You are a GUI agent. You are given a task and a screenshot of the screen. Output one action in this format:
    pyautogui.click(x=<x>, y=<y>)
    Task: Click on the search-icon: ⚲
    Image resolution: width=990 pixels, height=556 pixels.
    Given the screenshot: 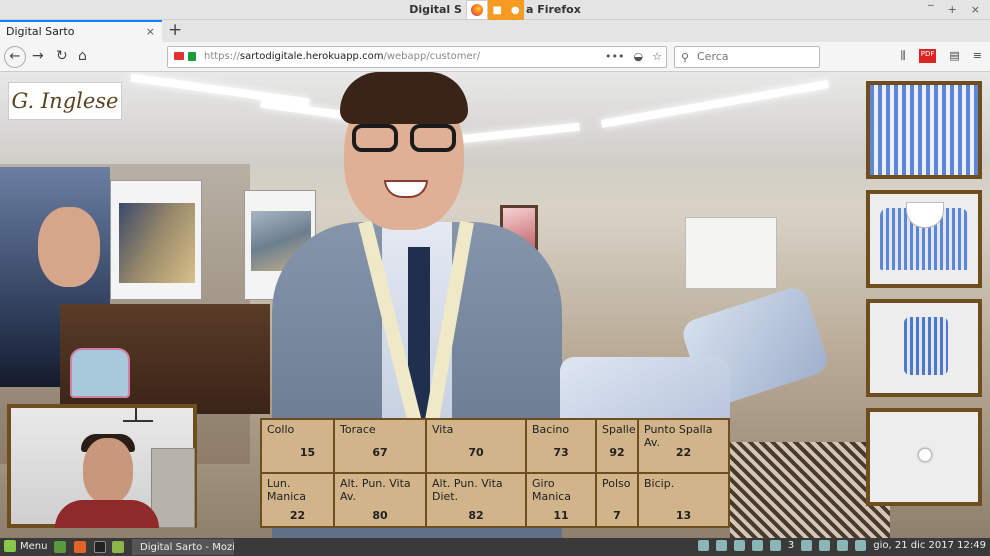 What is the action you would take?
    pyautogui.click(x=685, y=57)
    